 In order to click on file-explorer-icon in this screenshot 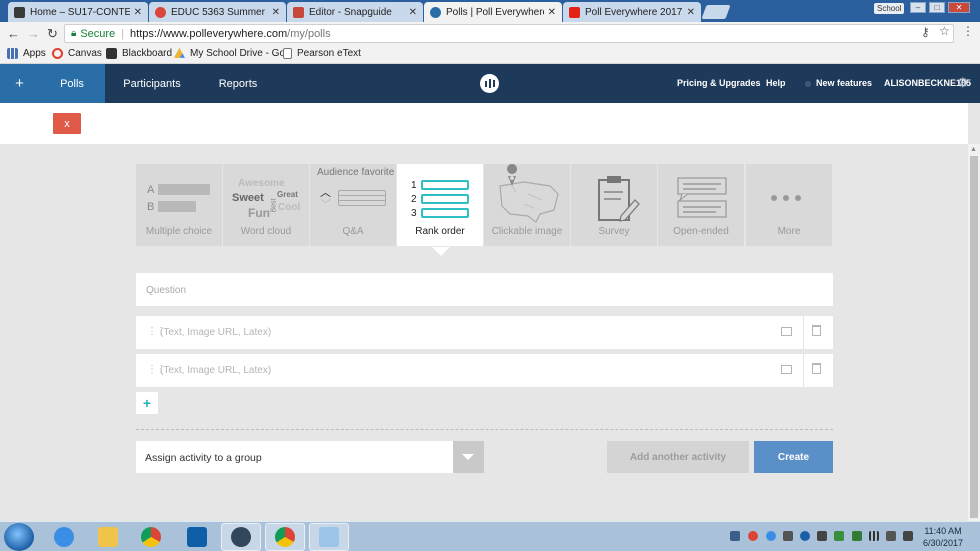, I will do `click(108, 537)`.